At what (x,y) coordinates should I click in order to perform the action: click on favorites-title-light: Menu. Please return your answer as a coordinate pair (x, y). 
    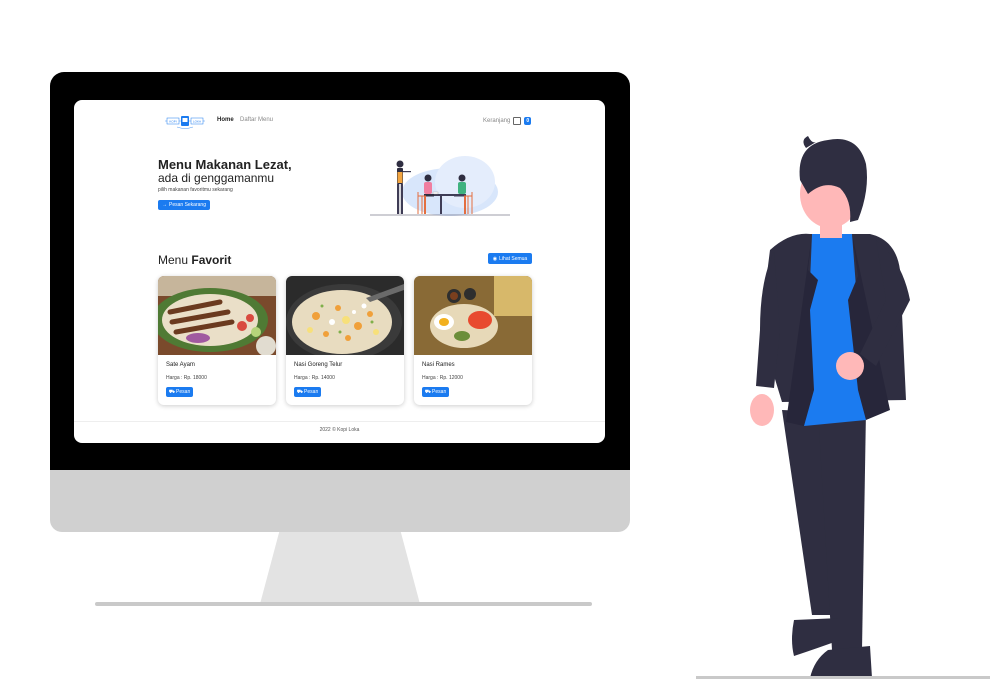
    Looking at the image, I should click on (173, 260).